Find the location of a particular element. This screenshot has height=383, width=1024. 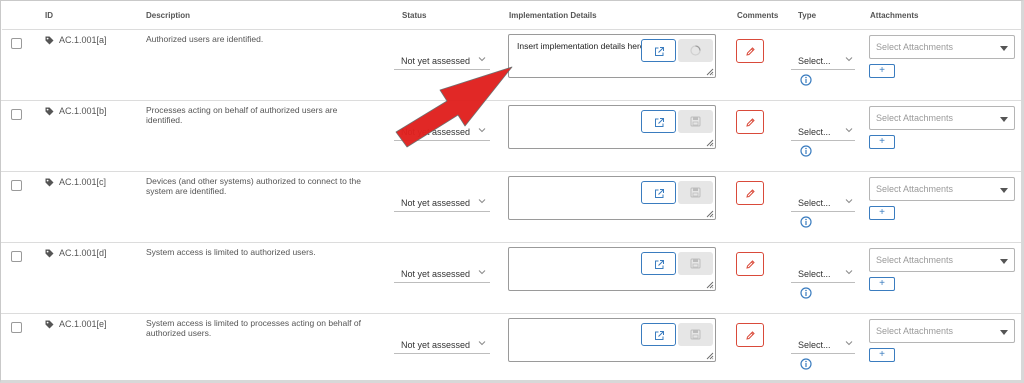

column-header-status: Status is located at coordinates (414, 15).